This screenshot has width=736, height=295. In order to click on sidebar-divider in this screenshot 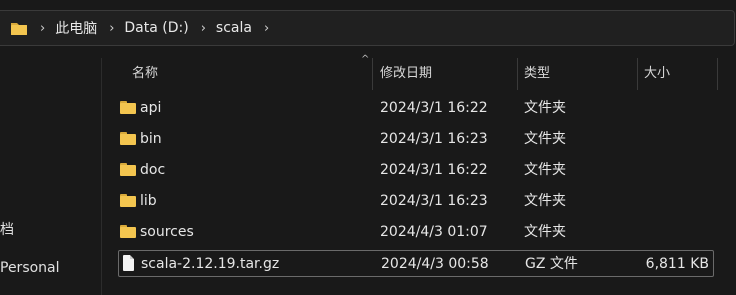, I will do `click(101, 176)`.